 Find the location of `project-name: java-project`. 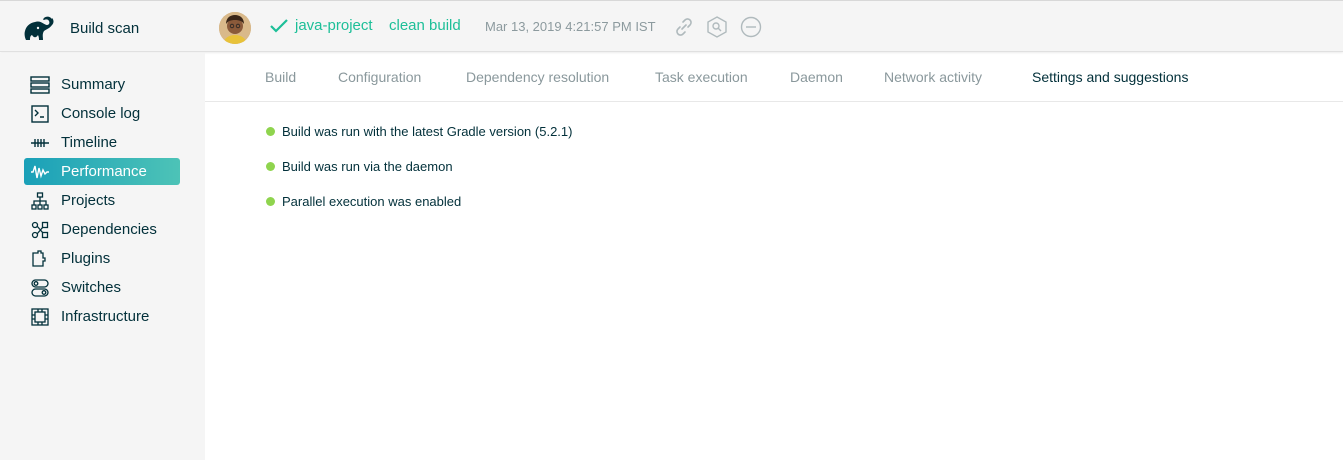

project-name: java-project is located at coordinates (334, 25).